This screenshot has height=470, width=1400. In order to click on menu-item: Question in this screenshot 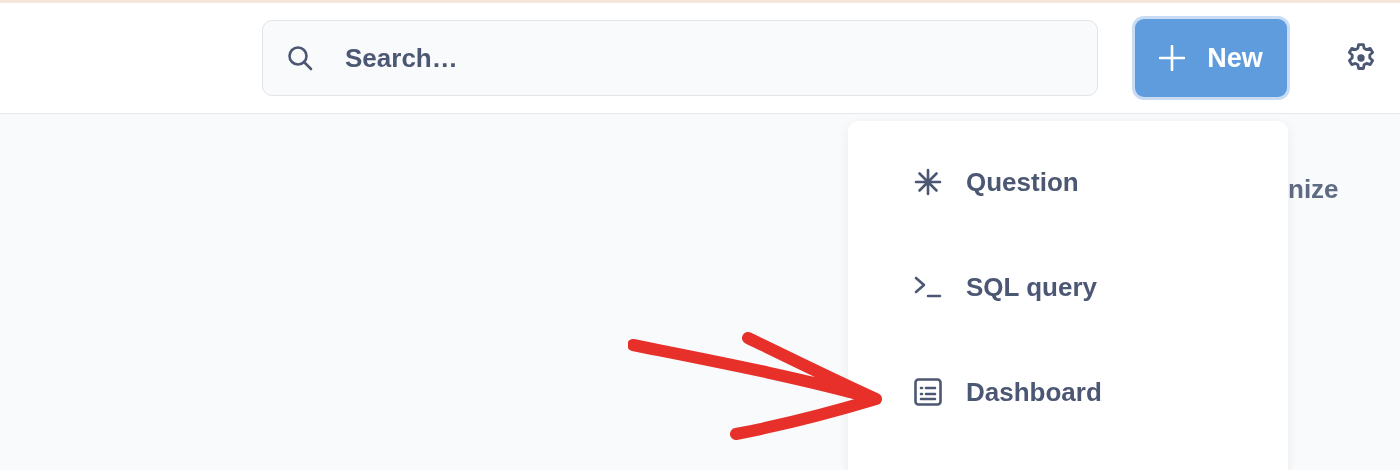, I will do `click(963, 182)`.